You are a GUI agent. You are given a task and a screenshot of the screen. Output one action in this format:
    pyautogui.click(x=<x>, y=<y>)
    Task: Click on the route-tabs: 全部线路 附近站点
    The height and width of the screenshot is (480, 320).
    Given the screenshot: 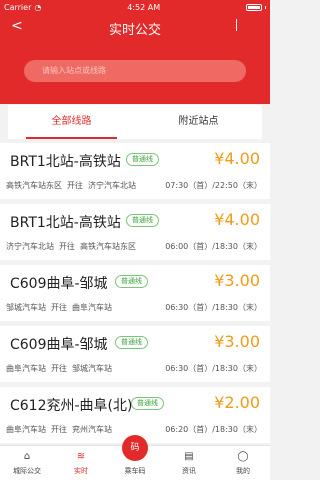 What is the action you would take?
    pyautogui.click(x=135, y=122)
    